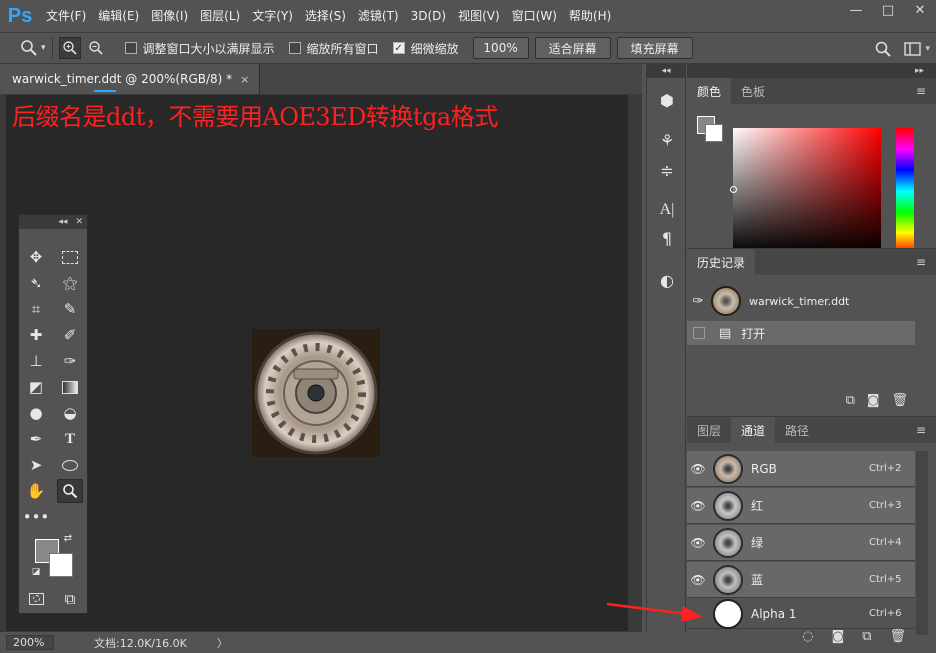 This screenshot has height=653, width=936. I want to click on magic-wand-tool-icon: ⚝, so click(70, 283).